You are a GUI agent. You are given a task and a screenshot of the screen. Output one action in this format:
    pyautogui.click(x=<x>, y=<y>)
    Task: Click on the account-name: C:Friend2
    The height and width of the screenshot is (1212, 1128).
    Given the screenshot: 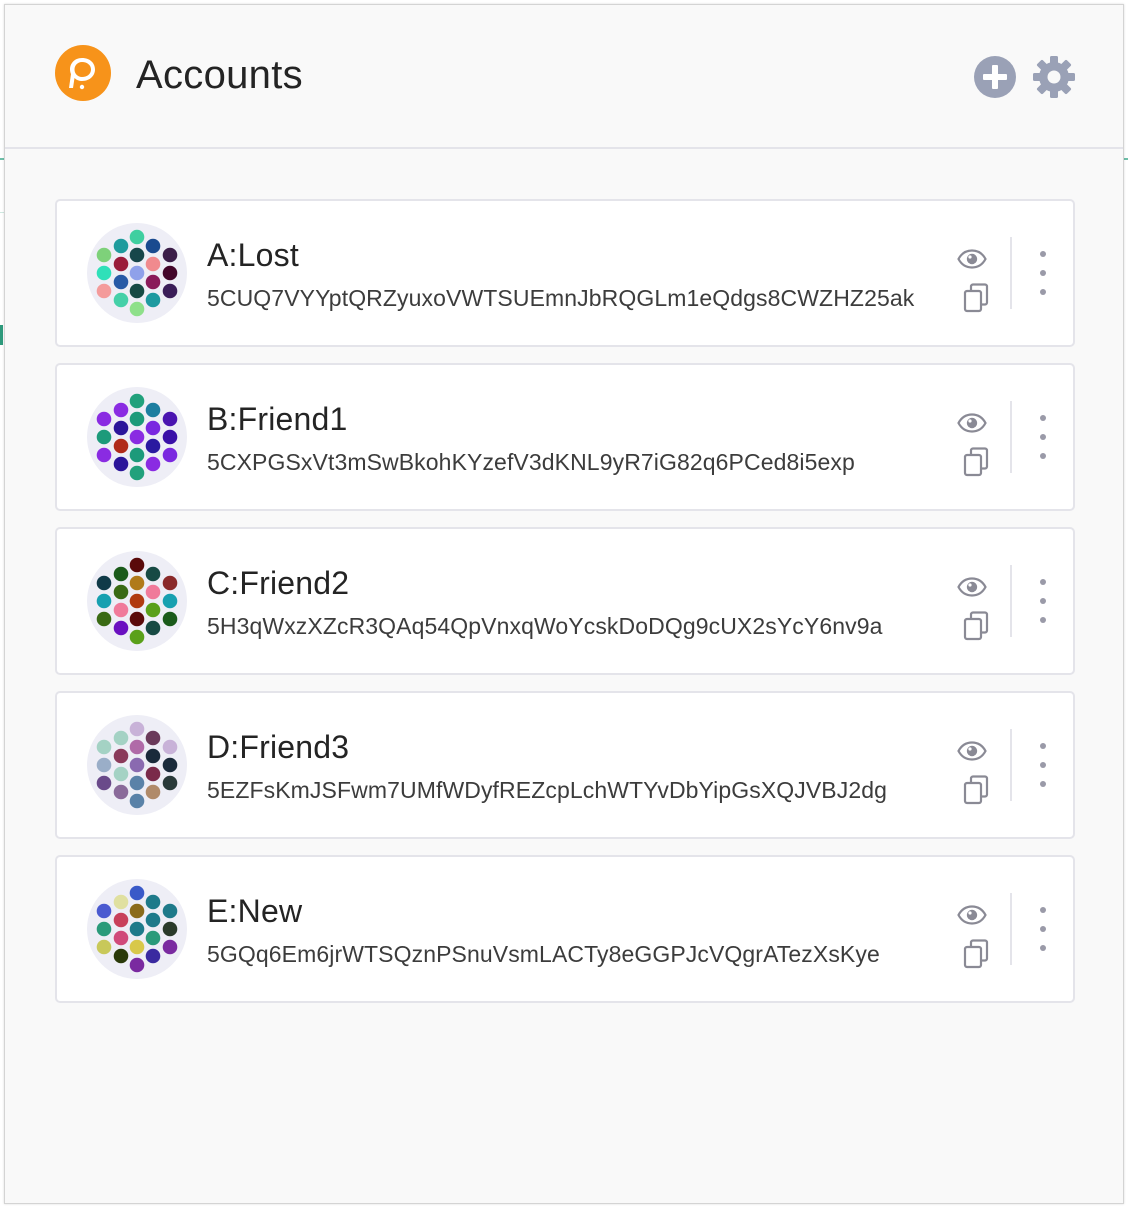 What is the action you would take?
    pyautogui.click(x=278, y=583)
    